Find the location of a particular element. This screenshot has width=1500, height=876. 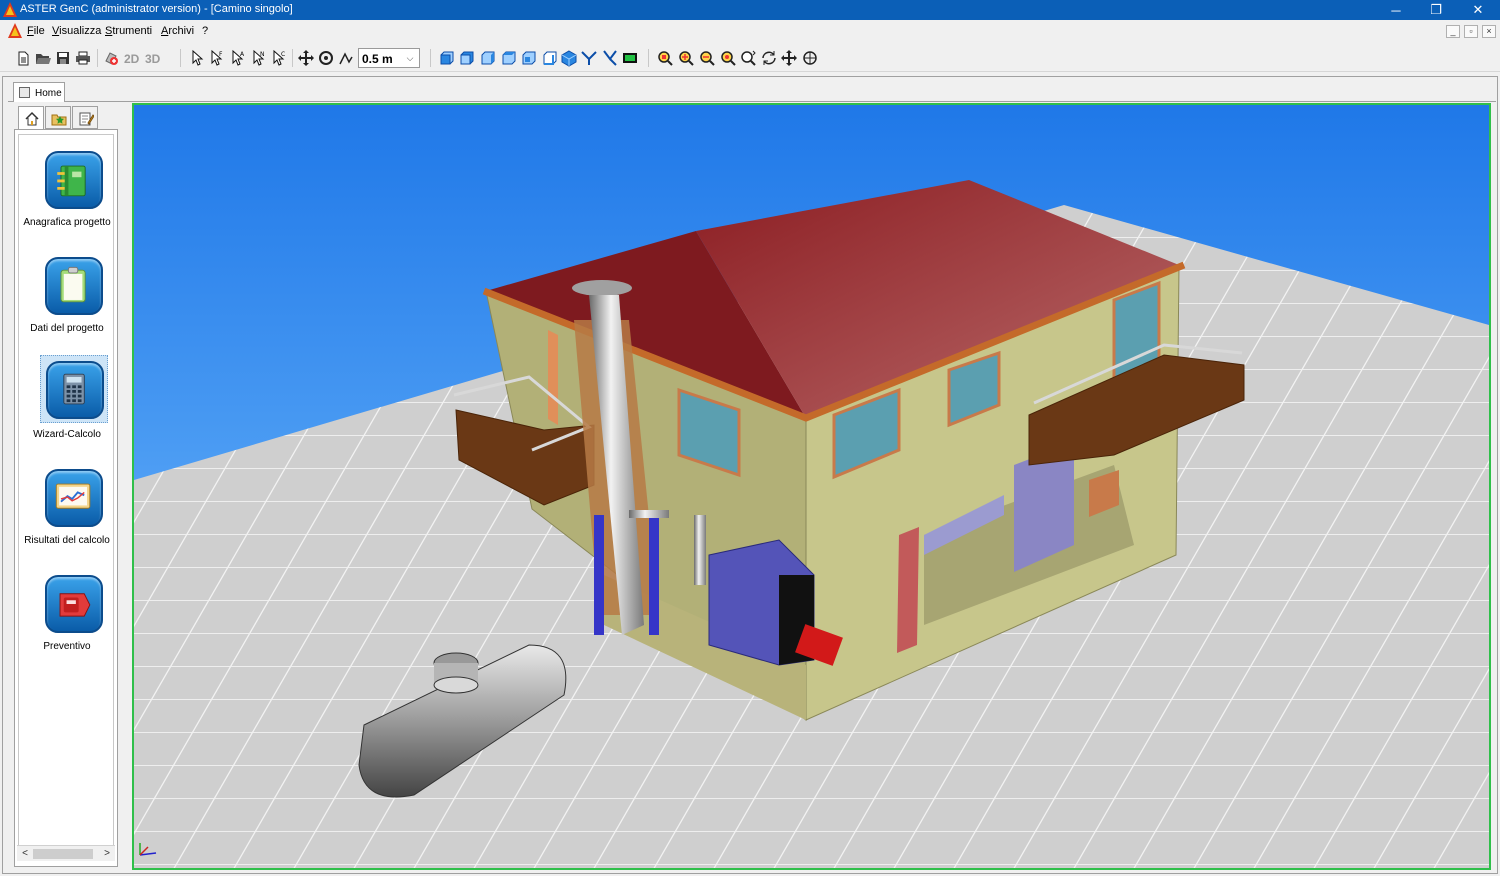

side-button-dati-progetto: Dati del progetto is located at coordinates (67, 295).